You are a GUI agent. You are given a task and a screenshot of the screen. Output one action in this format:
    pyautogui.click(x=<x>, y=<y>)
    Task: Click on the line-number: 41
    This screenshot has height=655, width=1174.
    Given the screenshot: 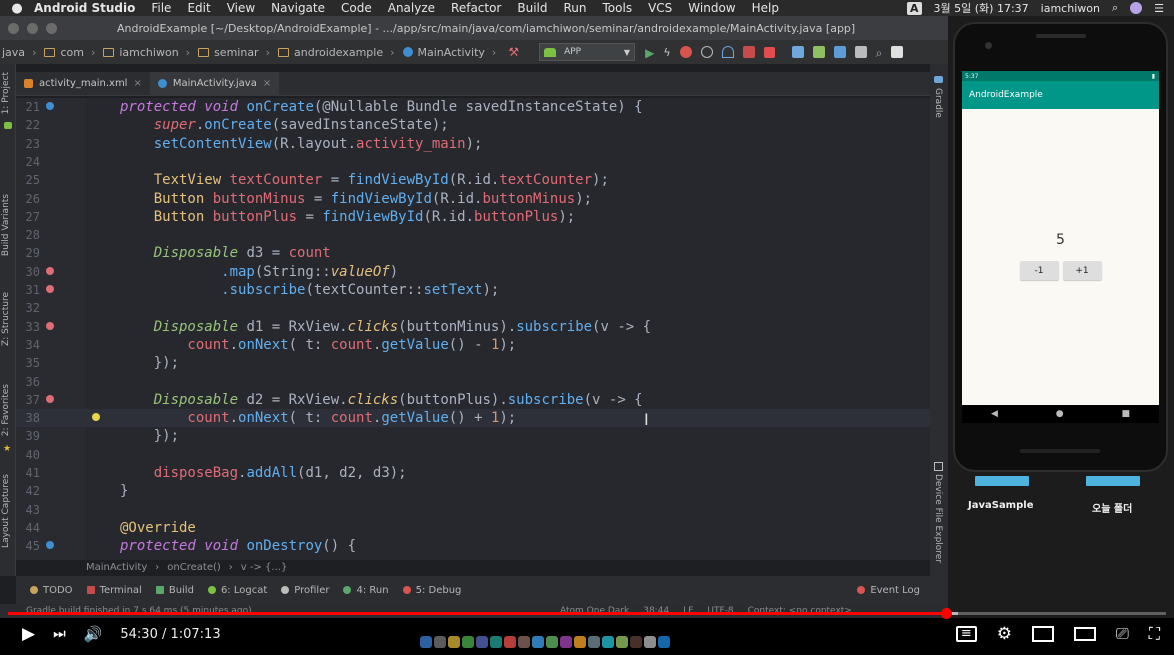 What is the action you would take?
    pyautogui.click(x=28, y=473)
    